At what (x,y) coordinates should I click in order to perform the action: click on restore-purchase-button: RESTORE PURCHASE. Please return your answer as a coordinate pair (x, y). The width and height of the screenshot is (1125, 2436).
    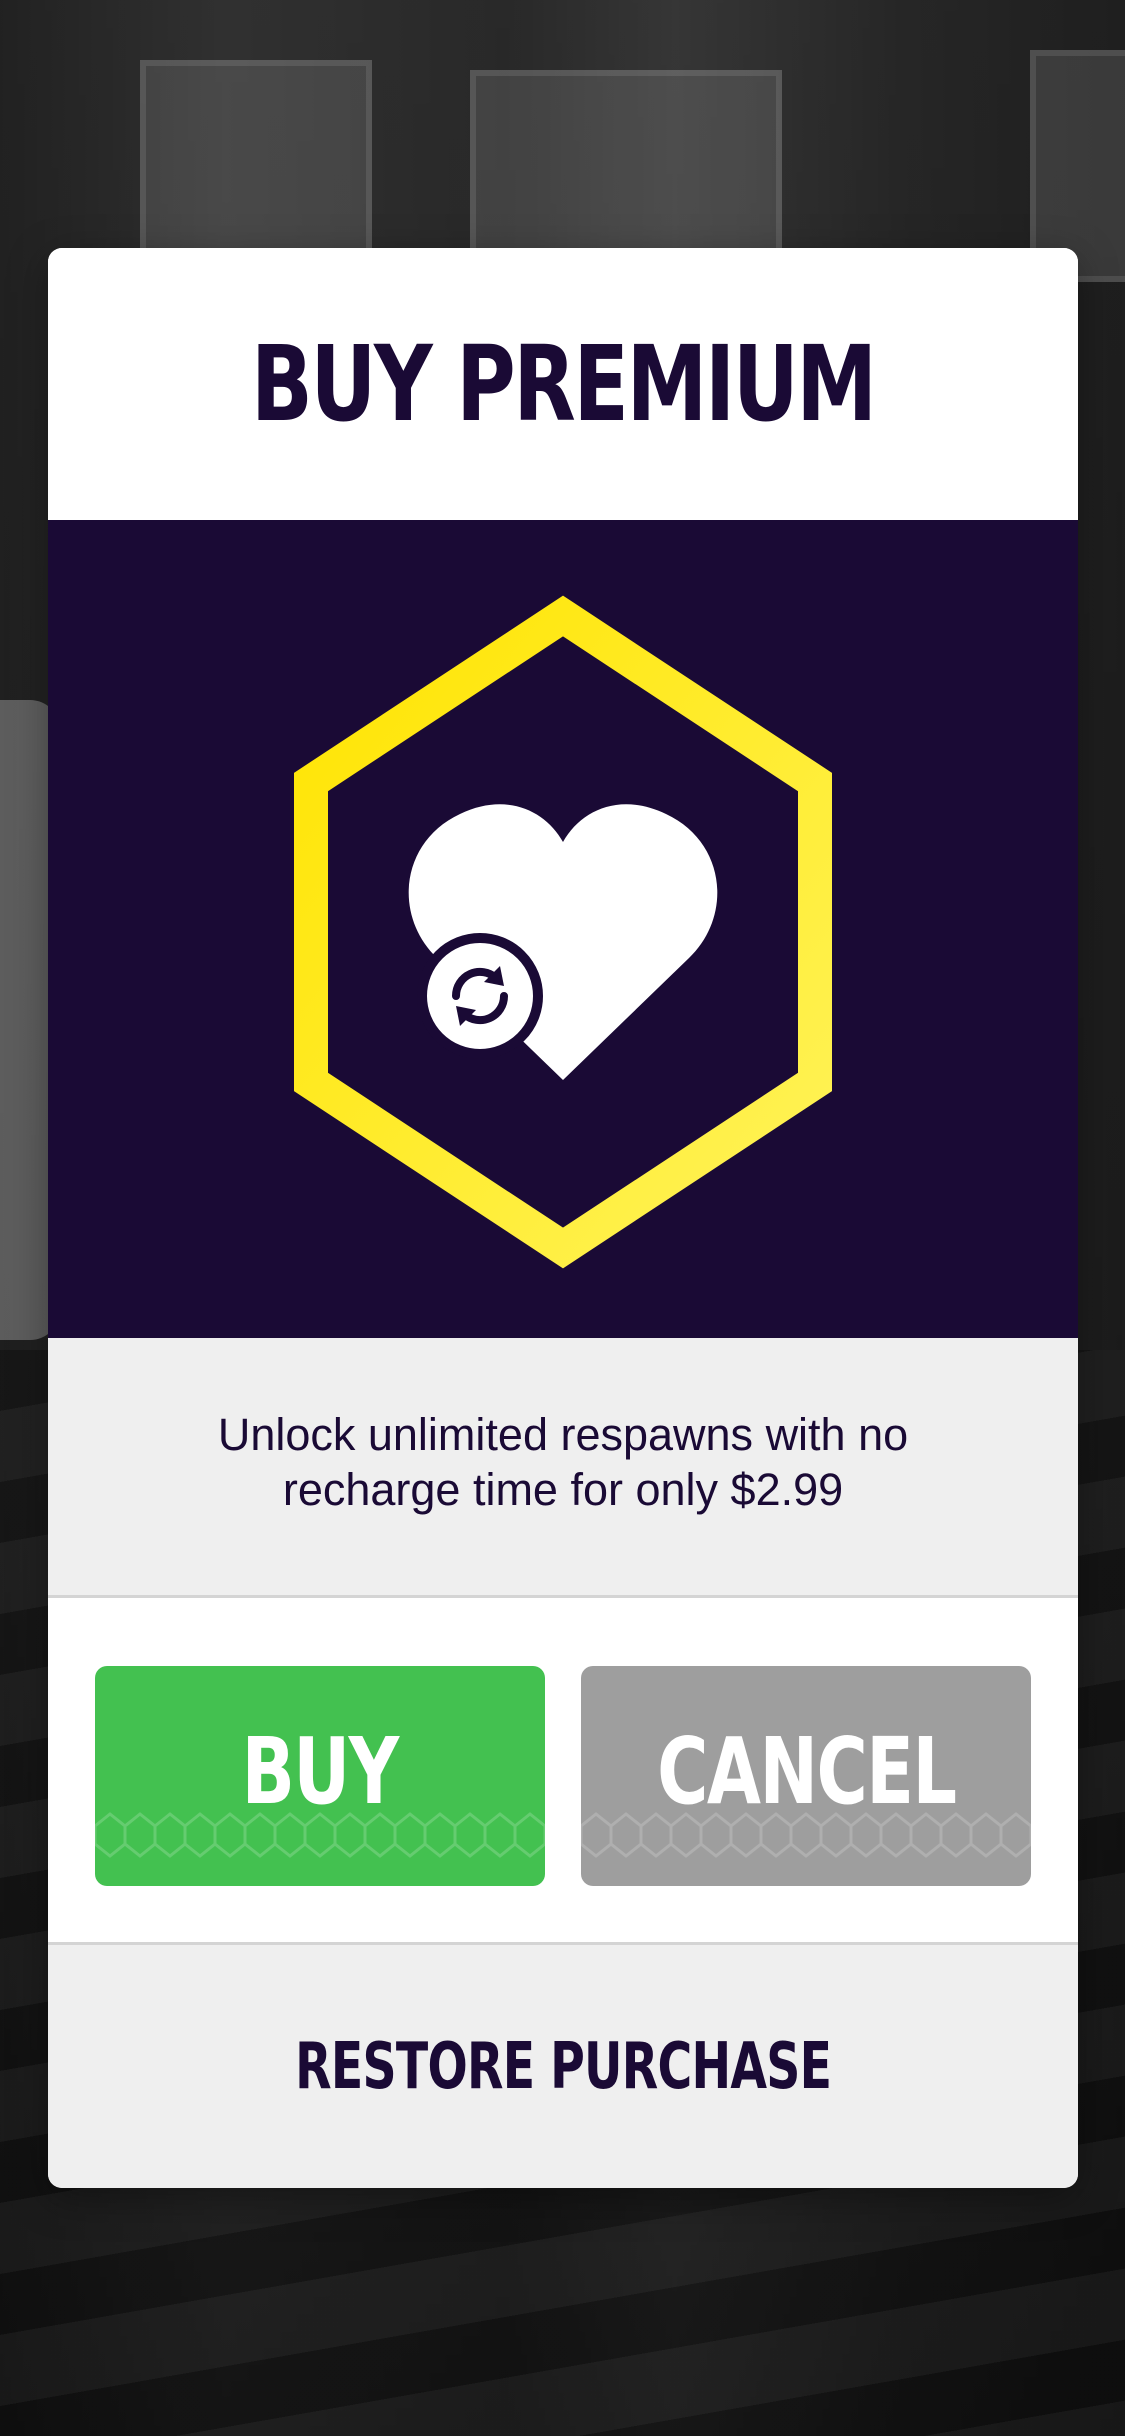
    Looking at the image, I should click on (563, 2067).